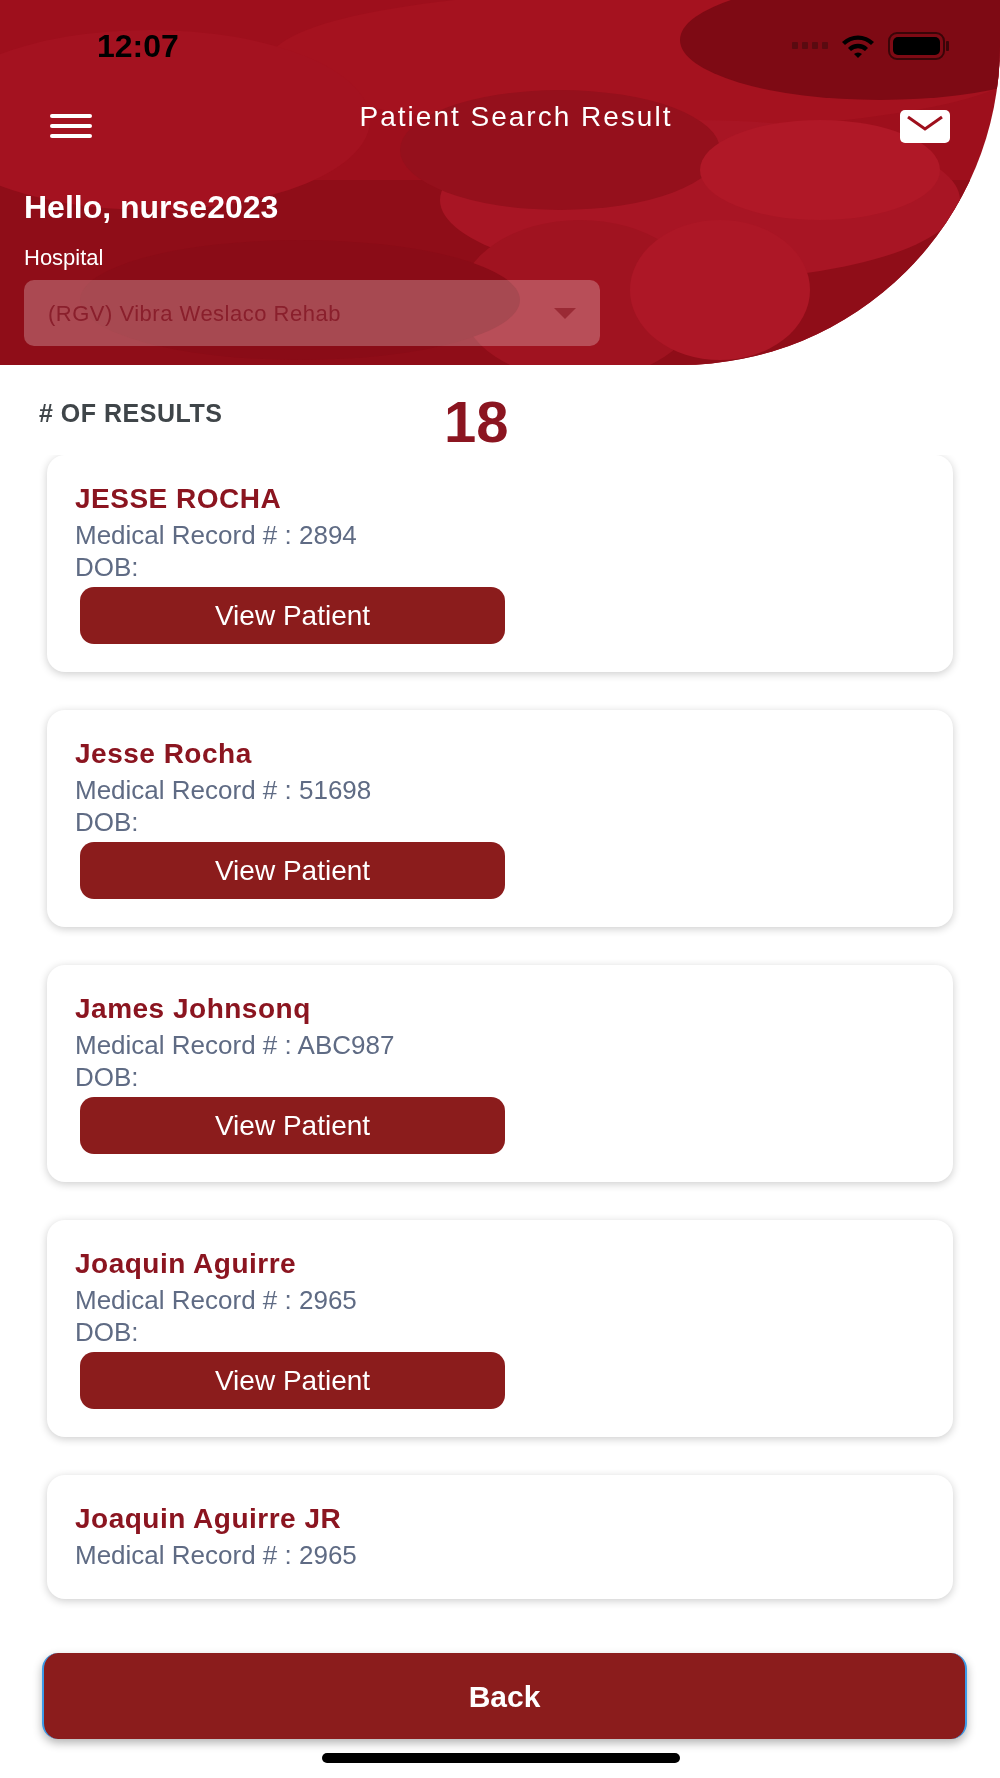 The image size is (1000, 1778). I want to click on page-title: Patient Search Result, so click(516, 117).